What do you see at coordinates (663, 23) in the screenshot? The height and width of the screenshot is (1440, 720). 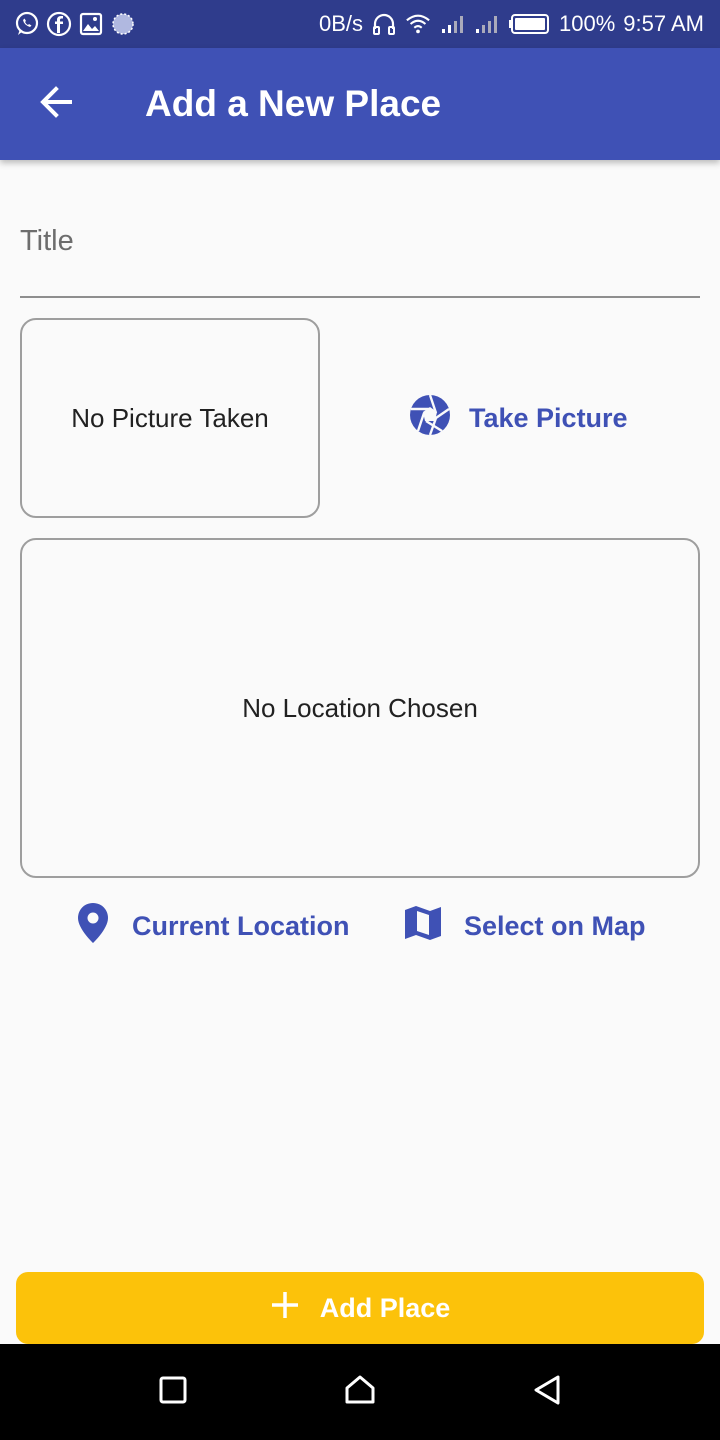 I see `clock: 9:57 AM` at bounding box center [663, 23].